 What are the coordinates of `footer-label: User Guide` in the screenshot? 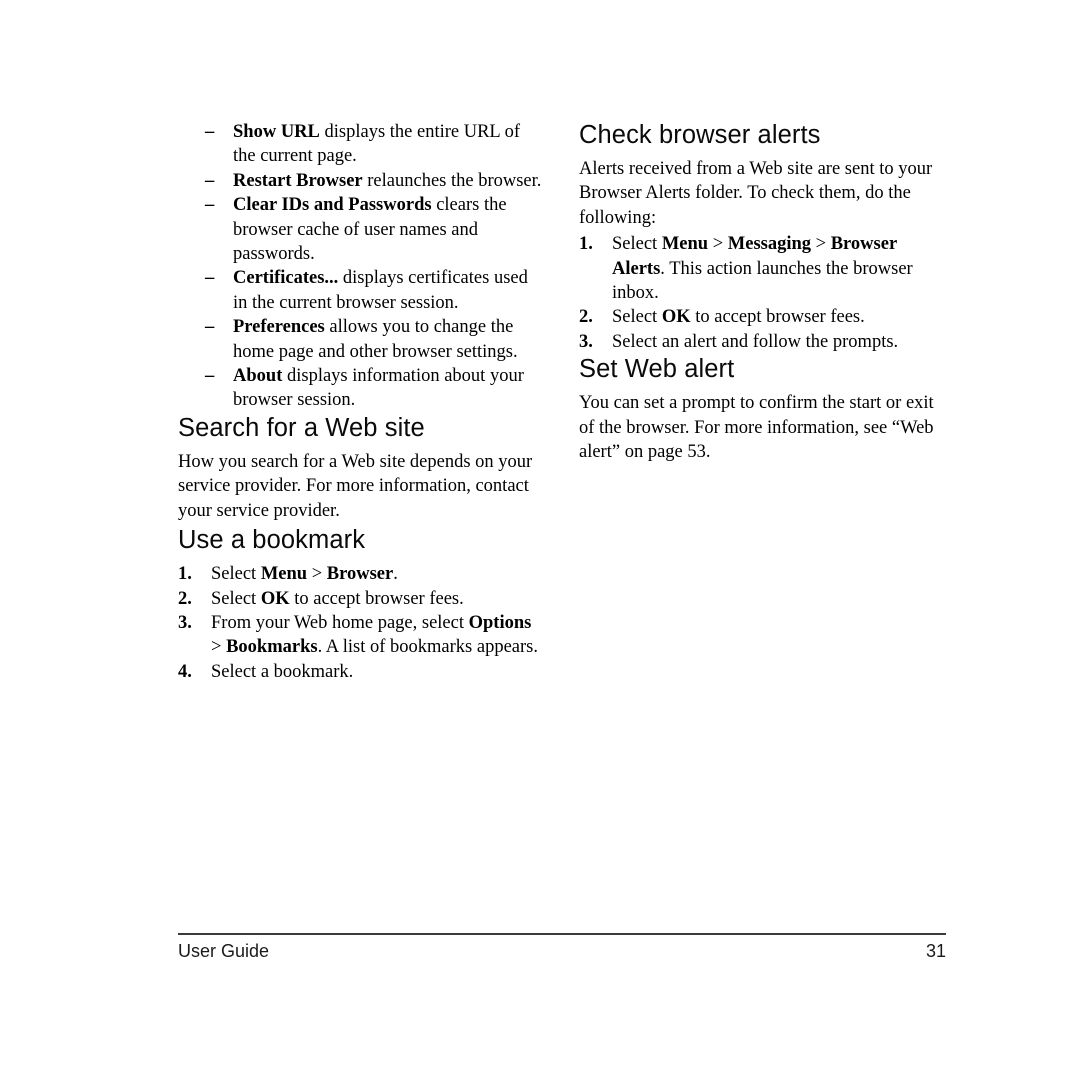 It's located at (224, 951).